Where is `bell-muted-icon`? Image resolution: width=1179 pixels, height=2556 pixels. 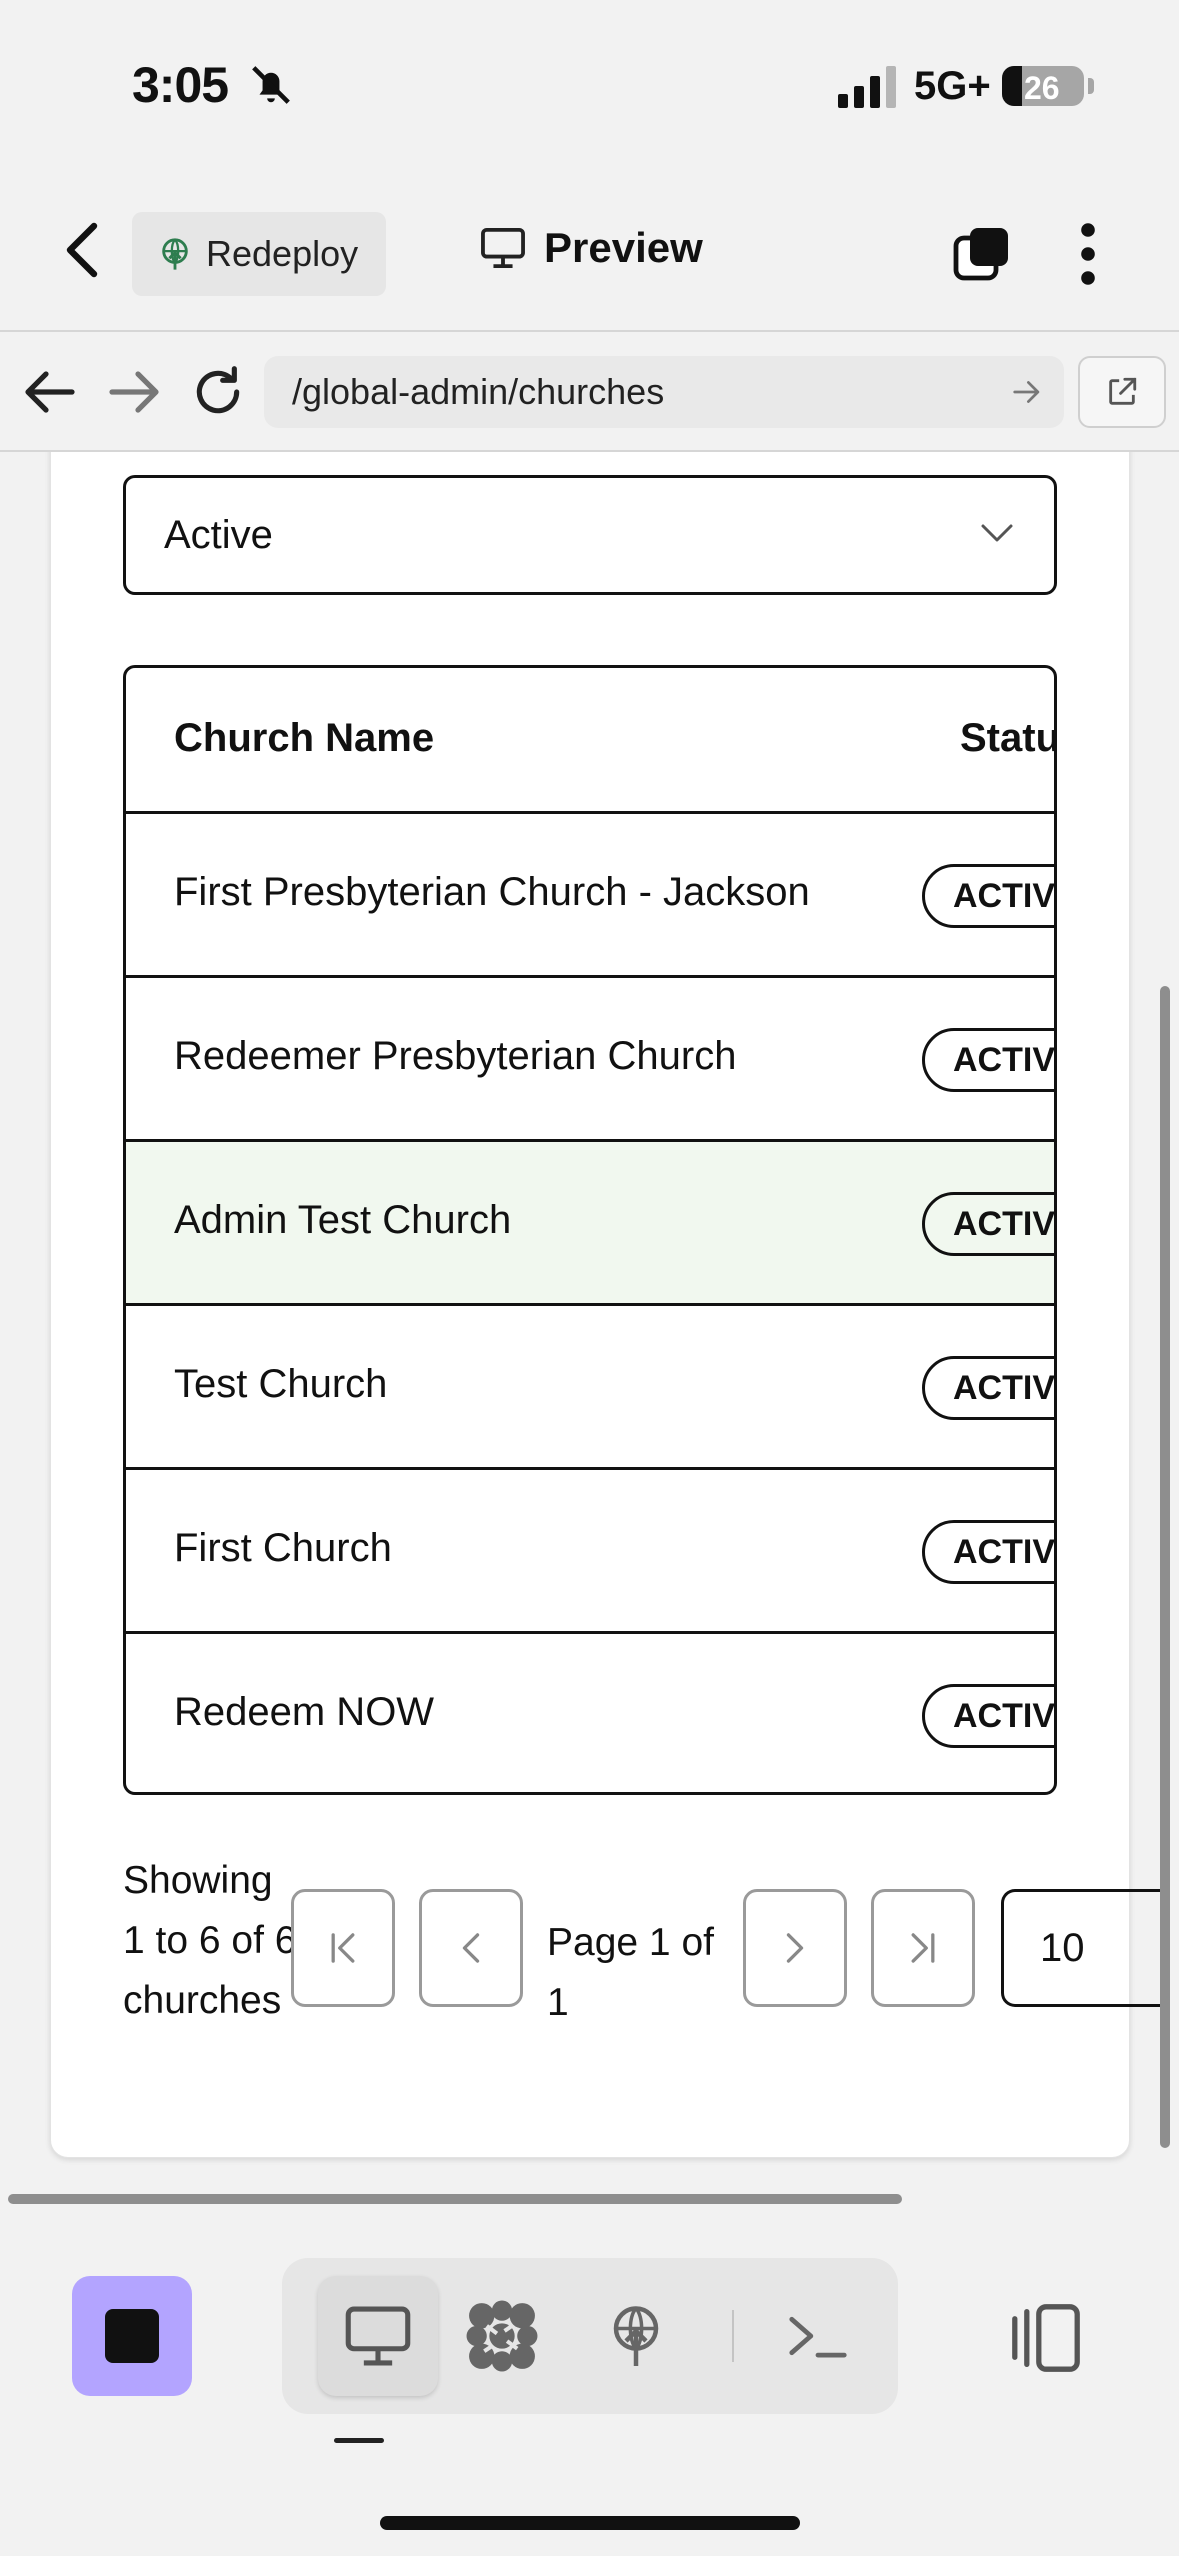 bell-muted-icon is located at coordinates (271, 85).